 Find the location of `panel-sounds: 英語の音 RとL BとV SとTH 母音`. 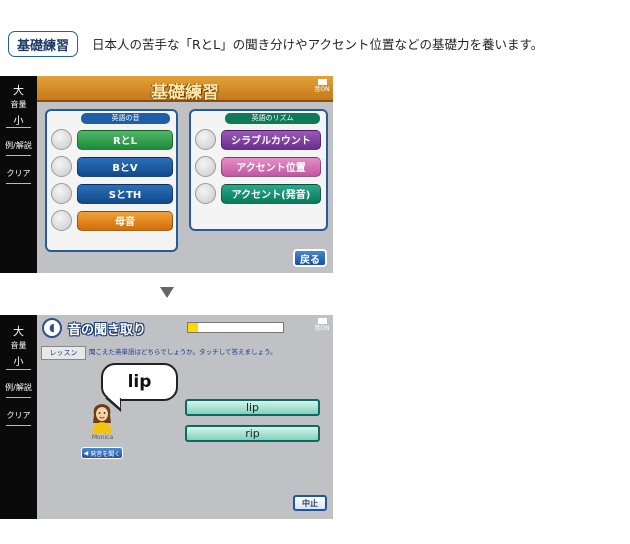

panel-sounds: 英語の音 RとL BとV SとTH 母音 is located at coordinates (111, 180).